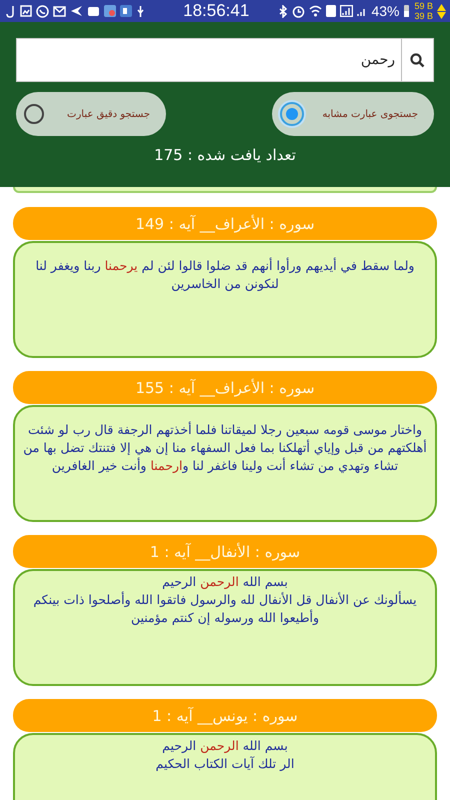 This screenshot has width=450, height=800. What do you see at coordinates (299, 11) in the screenshot?
I see `alarm-icon` at bounding box center [299, 11].